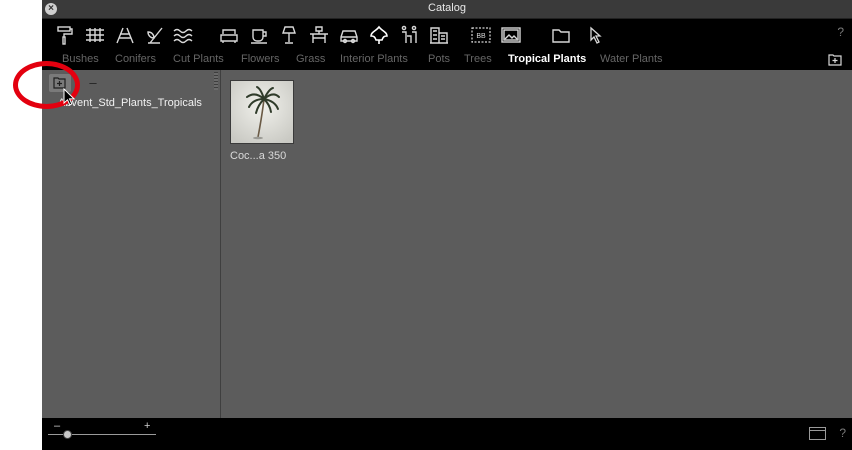 The image size is (852, 450). I want to click on tab-conifers: Conifers, so click(135, 59).